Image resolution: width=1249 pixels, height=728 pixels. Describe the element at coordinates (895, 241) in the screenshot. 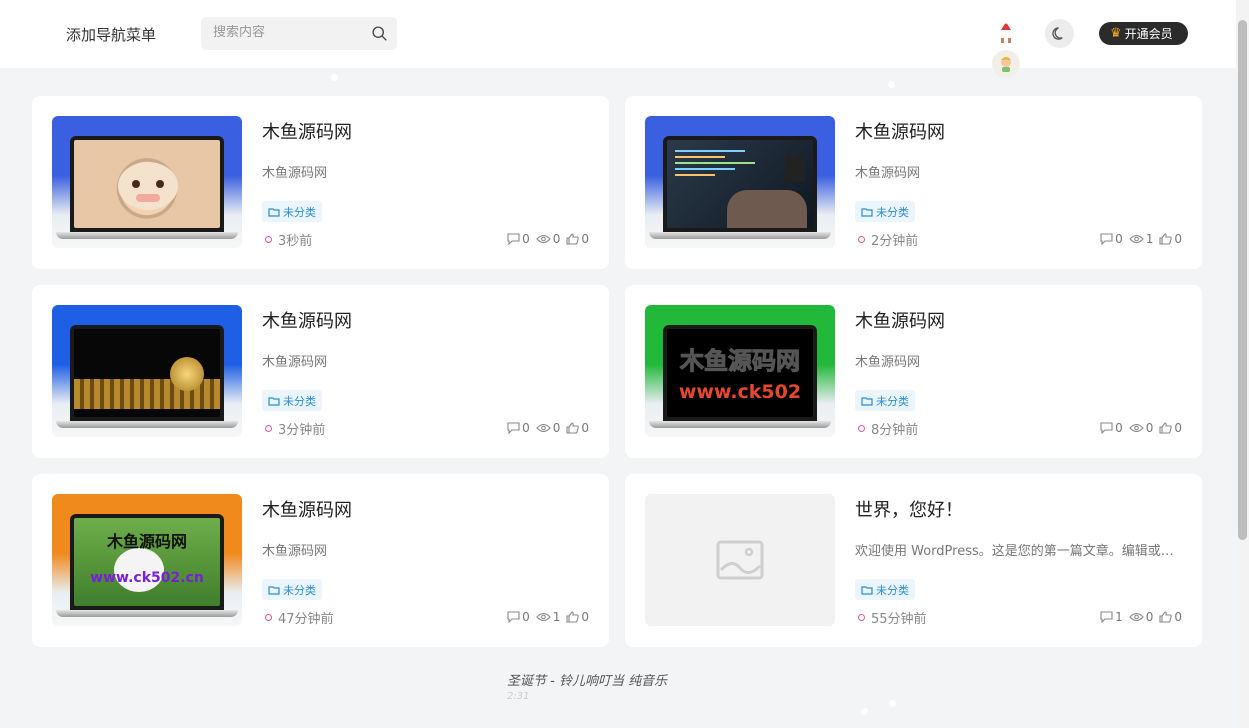

I see `post-time-label: 2分钟前` at that location.